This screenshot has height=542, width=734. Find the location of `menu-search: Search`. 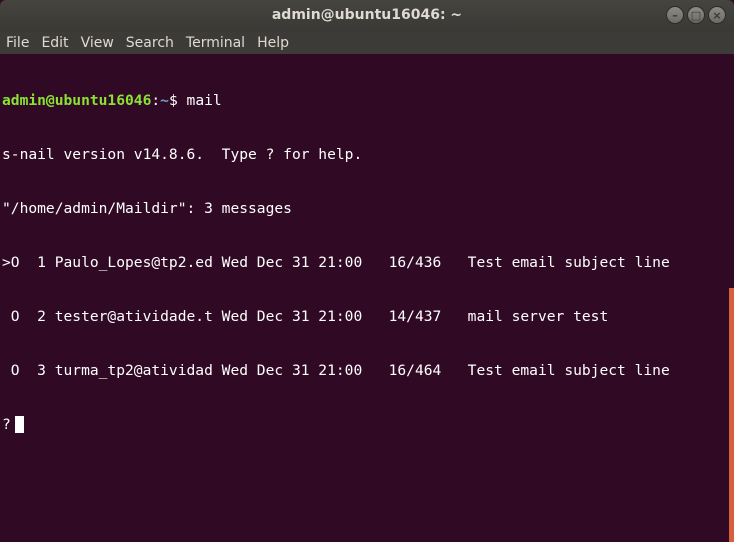

menu-search: Search is located at coordinates (150, 43).